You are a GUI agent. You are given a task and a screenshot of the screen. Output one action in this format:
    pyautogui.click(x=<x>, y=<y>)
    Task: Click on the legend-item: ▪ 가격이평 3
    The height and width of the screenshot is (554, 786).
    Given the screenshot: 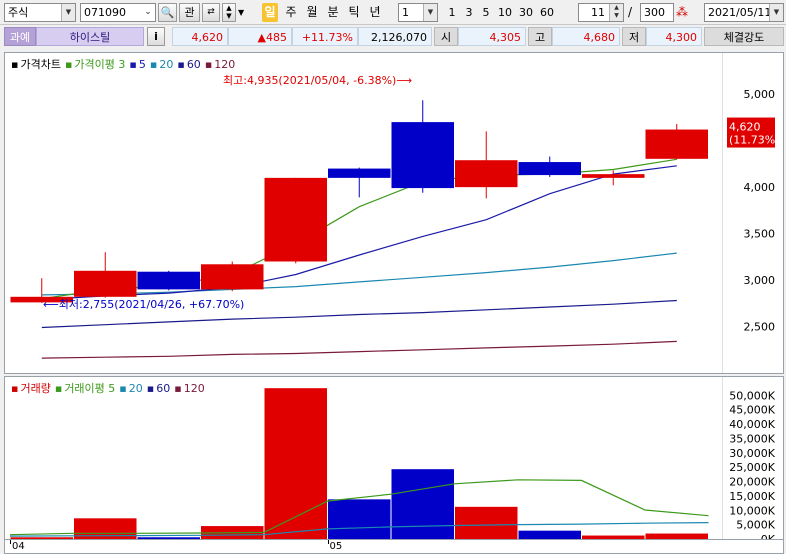 What is the action you would take?
    pyautogui.click(x=96, y=64)
    